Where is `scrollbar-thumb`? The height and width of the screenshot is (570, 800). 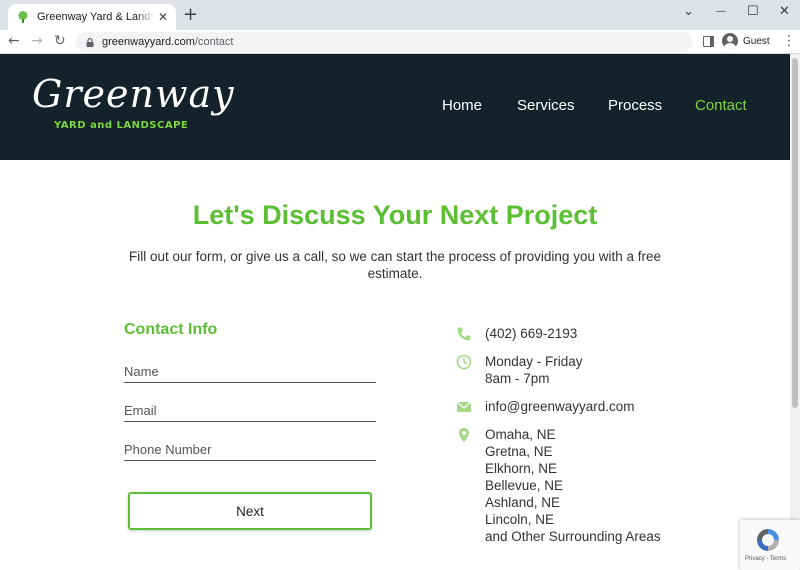
scrollbar-thumb is located at coordinates (795, 233).